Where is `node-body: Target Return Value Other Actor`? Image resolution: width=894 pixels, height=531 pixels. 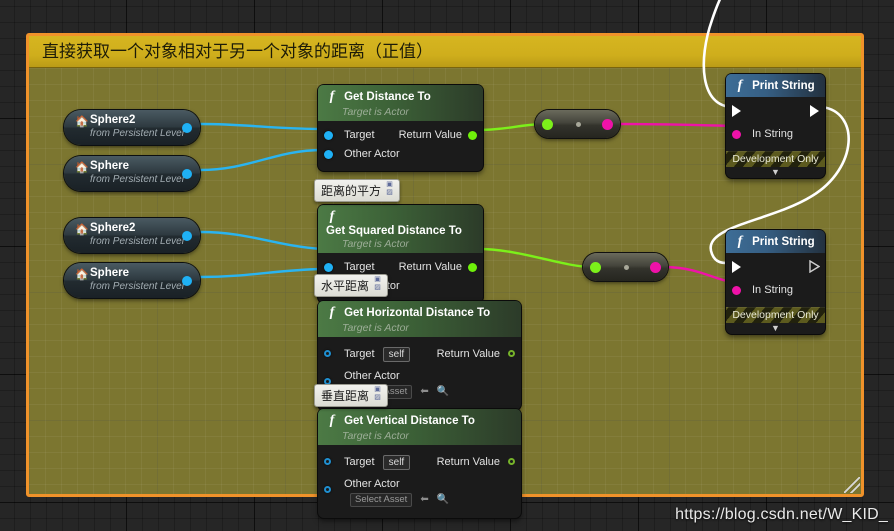 node-body: Target Return Value Other Actor is located at coordinates (400, 146).